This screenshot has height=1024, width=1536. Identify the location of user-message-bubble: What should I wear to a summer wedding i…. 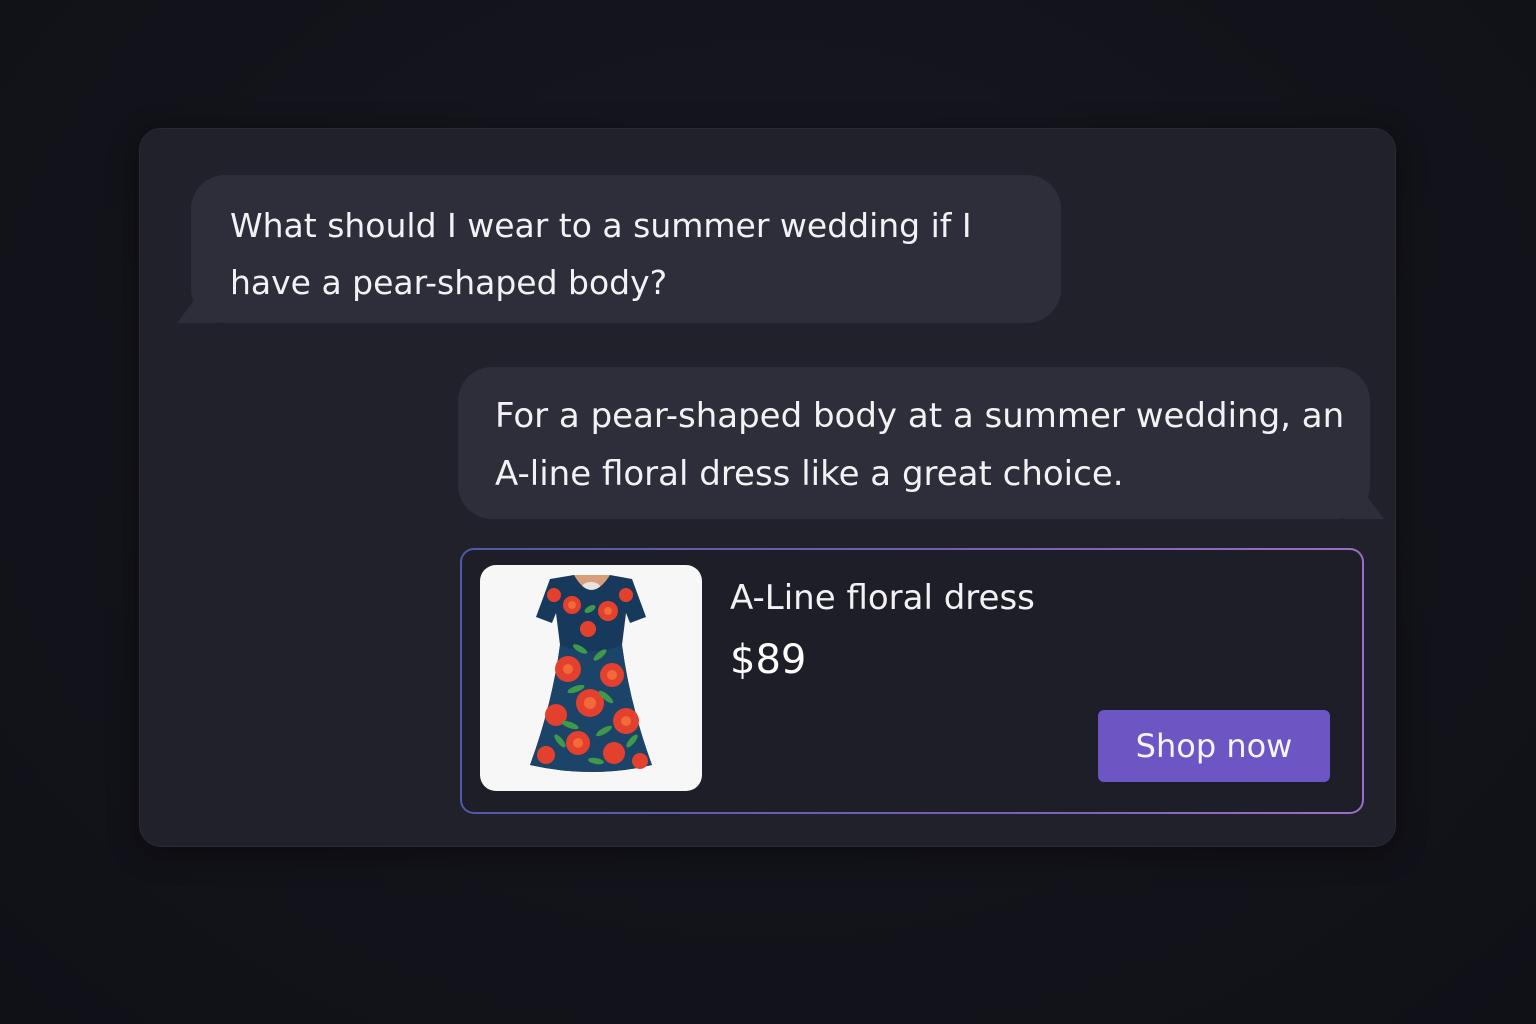
(626, 249).